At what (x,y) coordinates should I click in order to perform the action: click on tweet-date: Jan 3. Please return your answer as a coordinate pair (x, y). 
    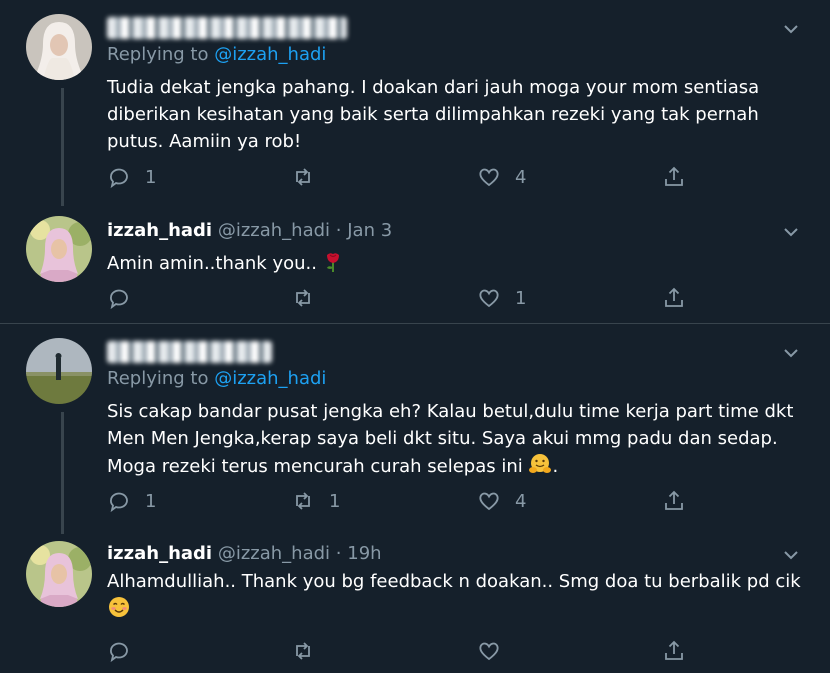
    Looking at the image, I should click on (369, 230).